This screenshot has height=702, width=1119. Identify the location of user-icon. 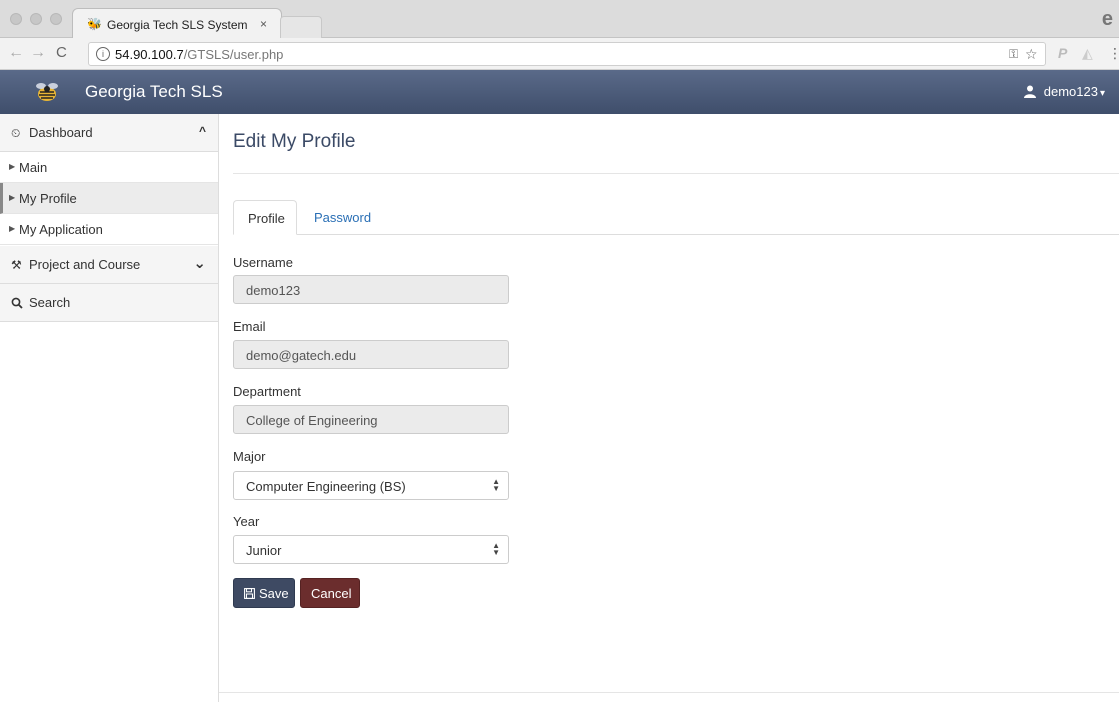
(1029, 91).